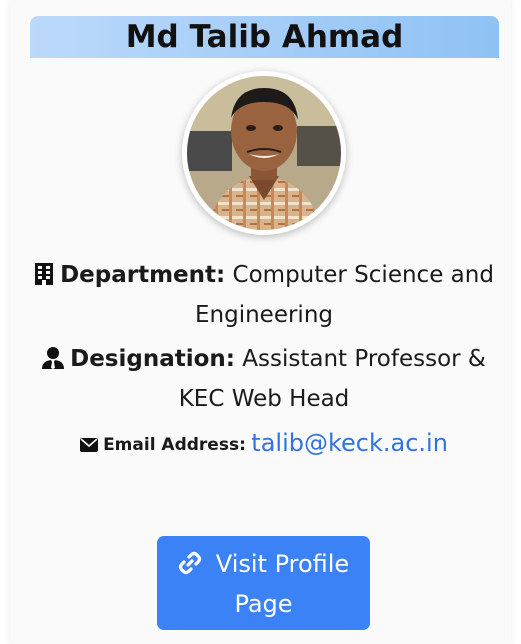 Image resolution: width=521 pixels, height=644 pixels. I want to click on designation-label: Designation:, so click(152, 359).